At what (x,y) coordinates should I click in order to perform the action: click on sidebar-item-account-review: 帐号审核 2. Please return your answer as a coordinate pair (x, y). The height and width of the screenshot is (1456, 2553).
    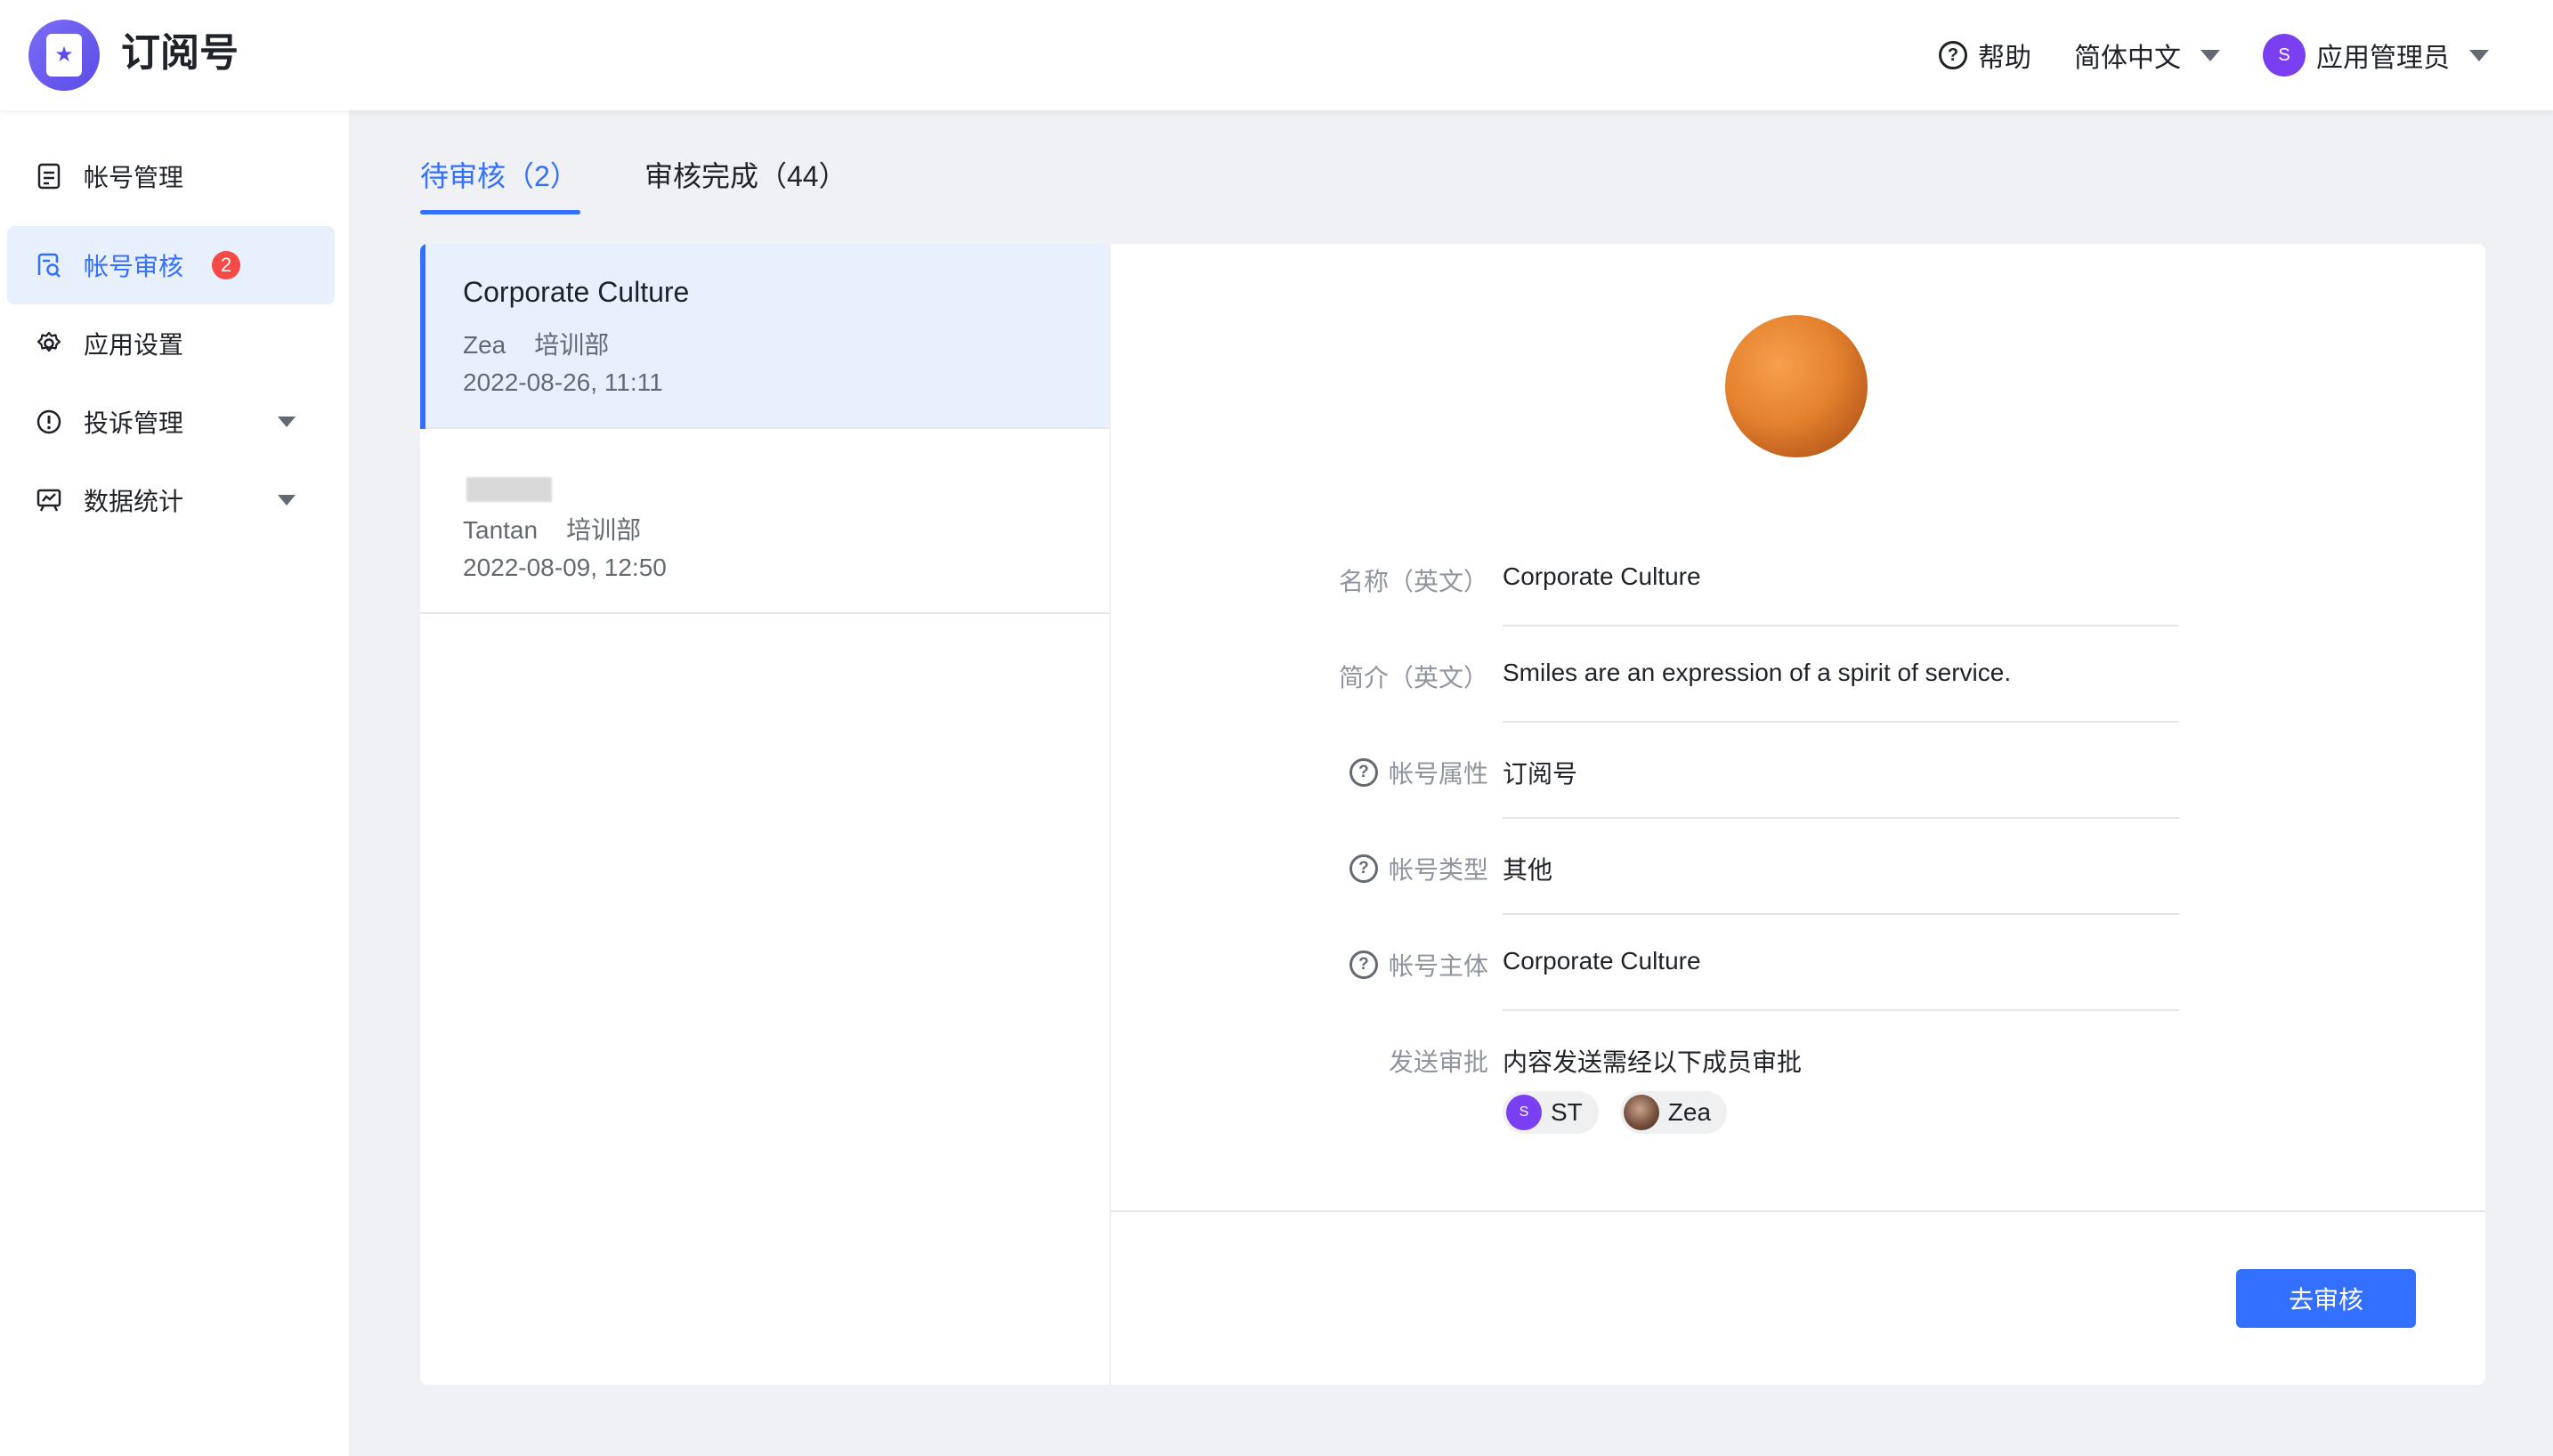
    Looking at the image, I should click on (171, 265).